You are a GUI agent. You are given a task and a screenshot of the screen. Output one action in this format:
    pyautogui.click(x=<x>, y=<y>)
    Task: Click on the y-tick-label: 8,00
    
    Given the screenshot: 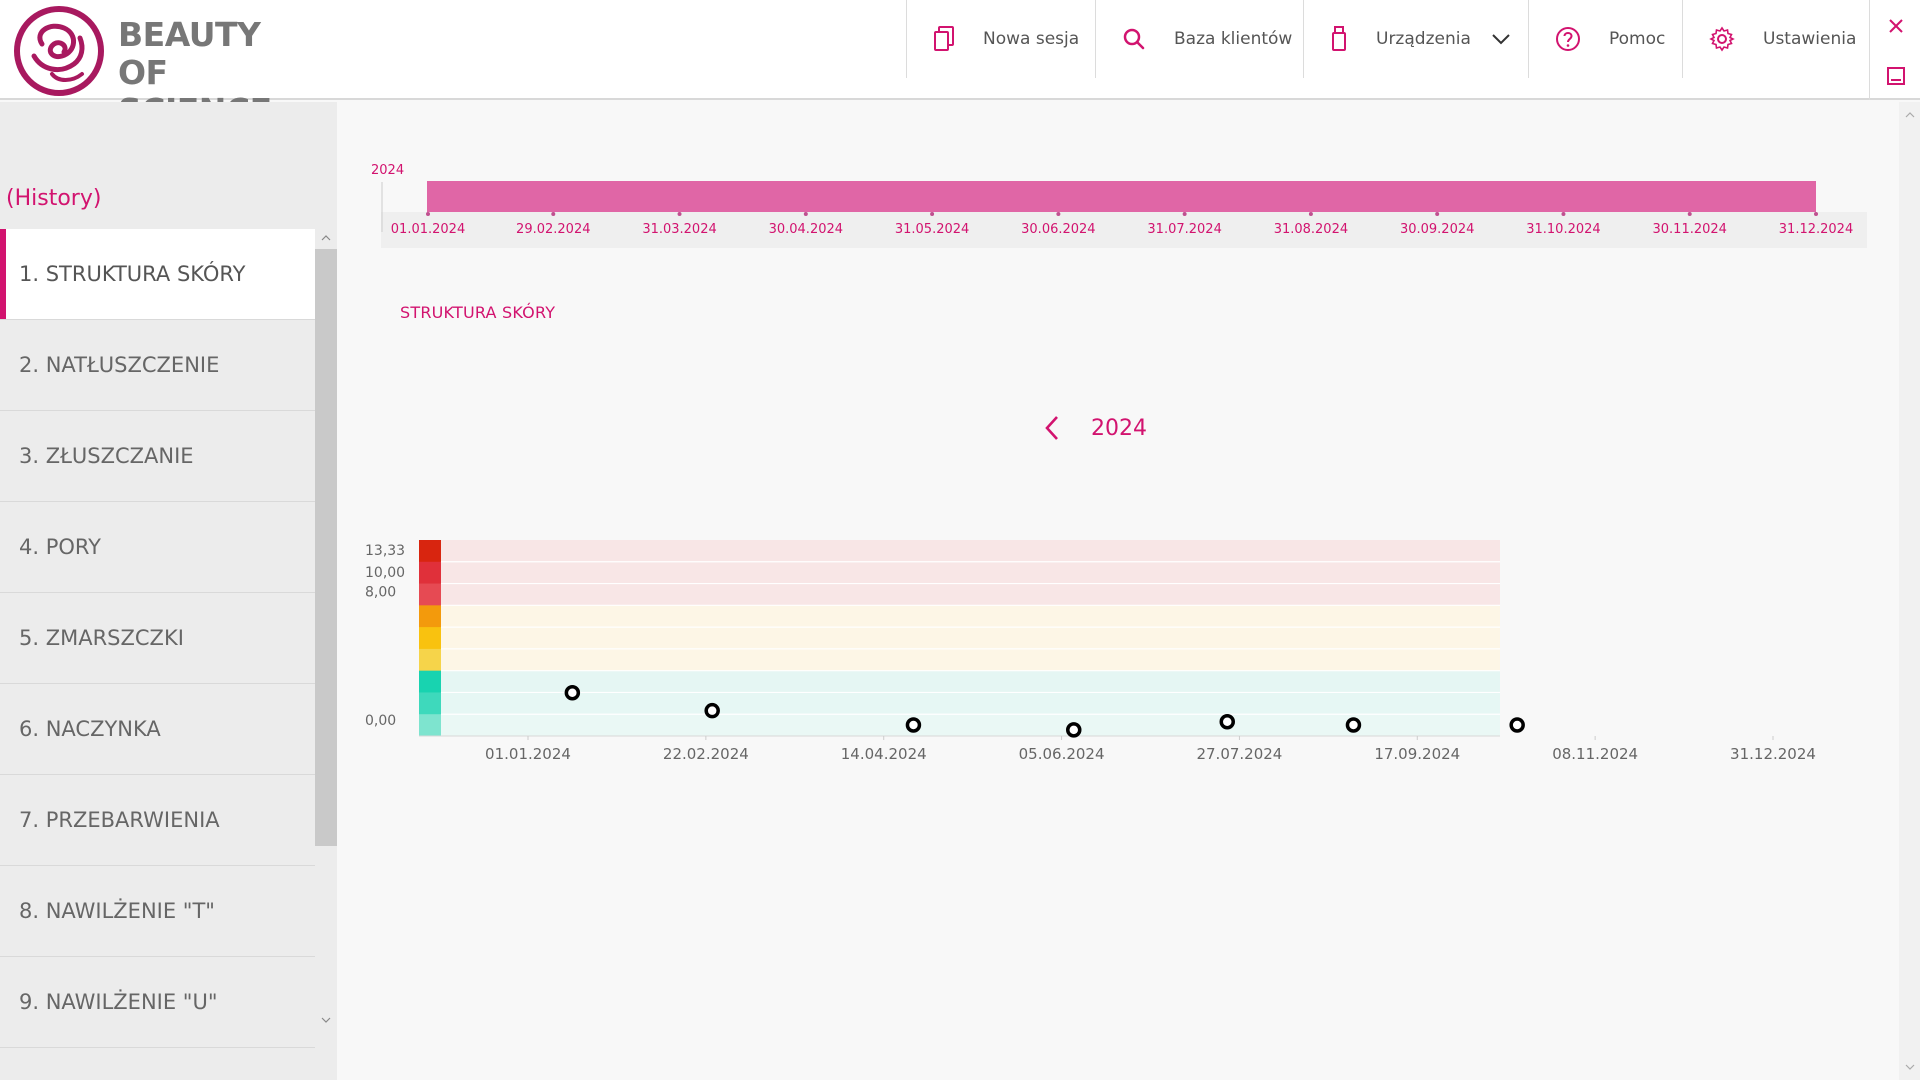 What is the action you would take?
    pyautogui.click(x=380, y=592)
    